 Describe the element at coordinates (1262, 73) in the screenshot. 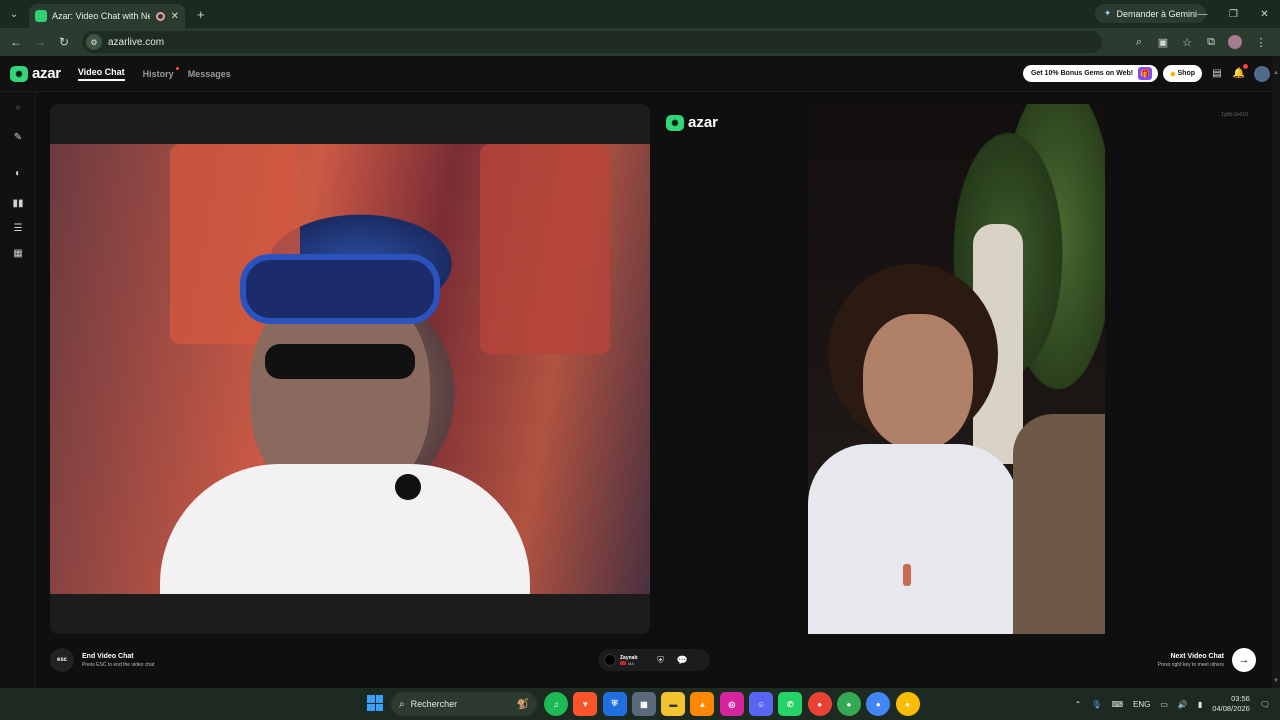

I see `user-avatar` at that location.